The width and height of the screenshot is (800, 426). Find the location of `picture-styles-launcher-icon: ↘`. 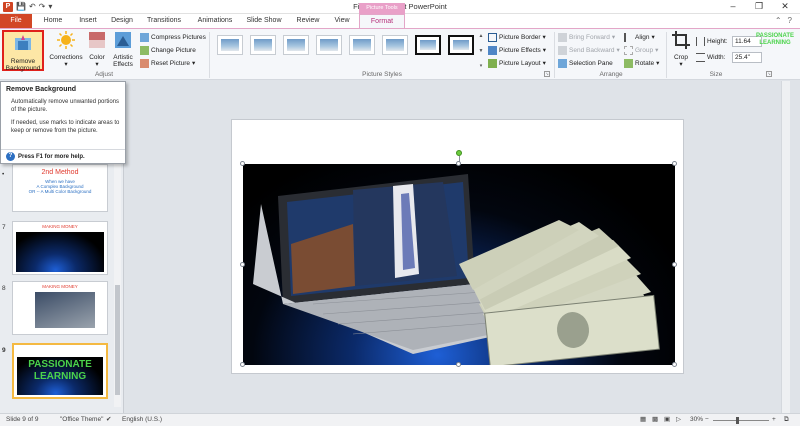

picture-styles-launcher-icon: ↘ is located at coordinates (547, 74).